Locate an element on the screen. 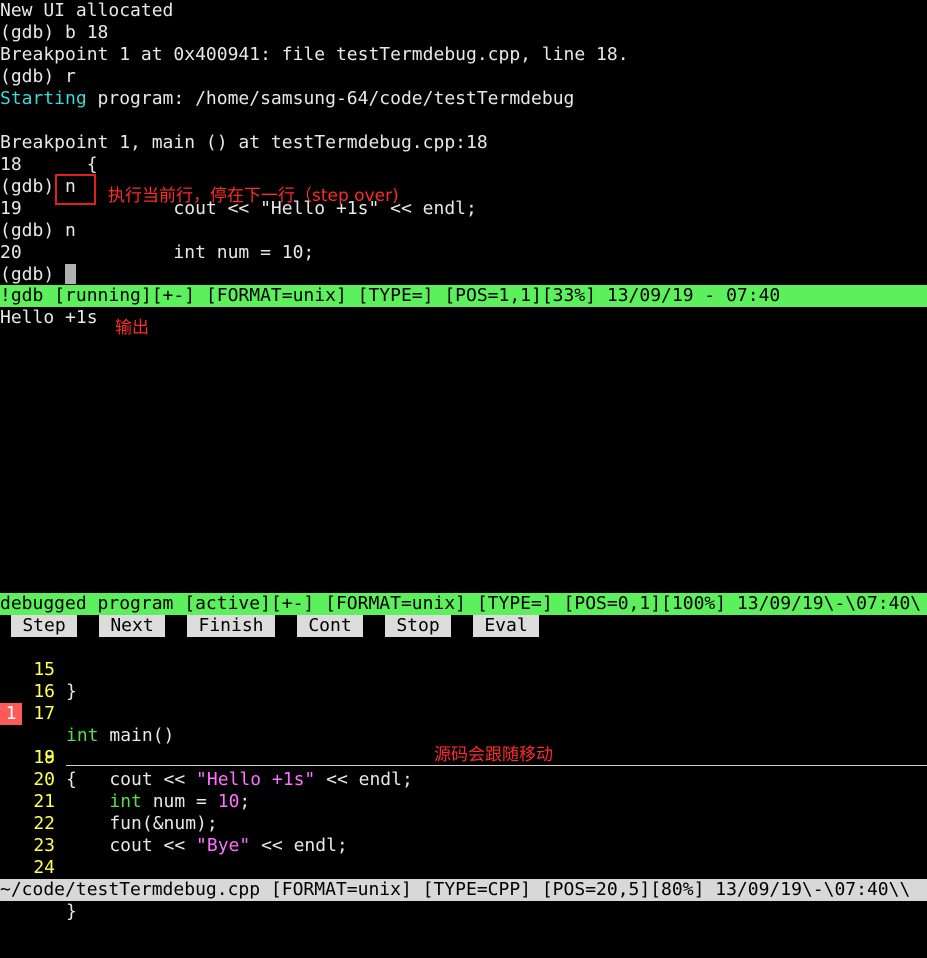 This screenshot has height=958, width=927. annotation-source-follow: 源码会跟随移动 is located at coordinates (493, 755).